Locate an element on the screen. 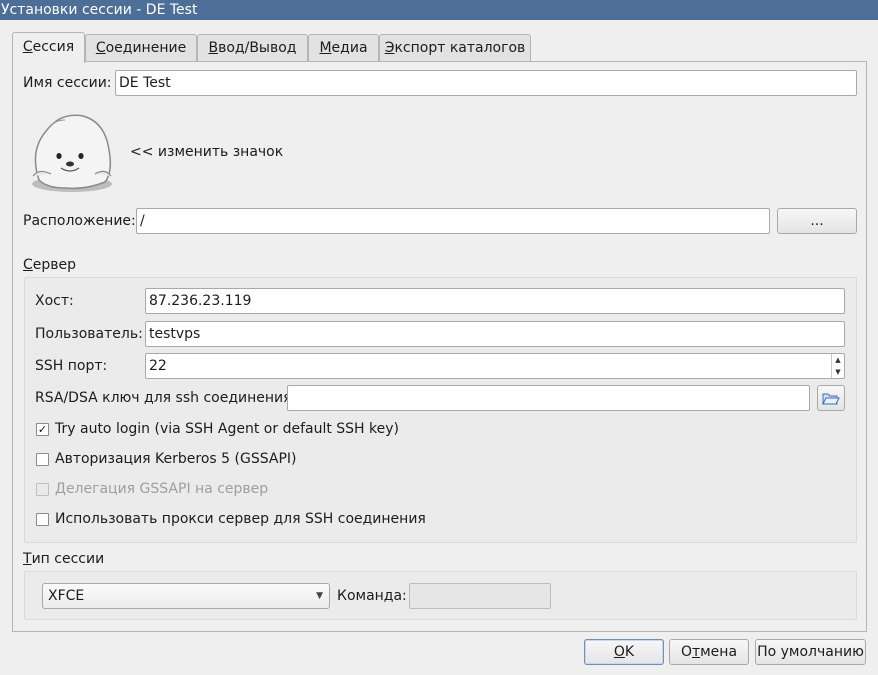  command-label: Команда: is located at coordinates (372, 596).